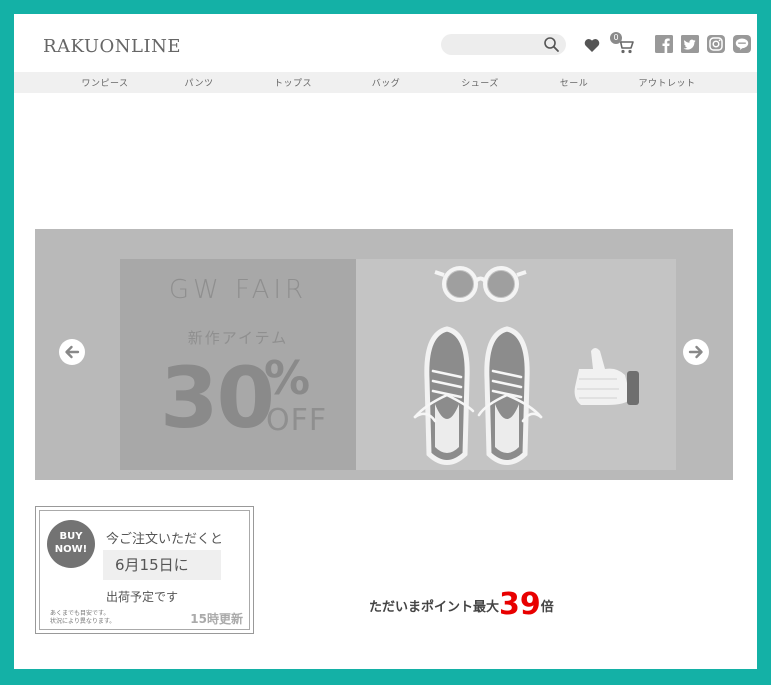 The width and height of the screenshot is (771, 685). What do you see at coordinates (625, 376) in the screenshot?
I see `thumbs-up-hand-image` at bounding box center [625, 376].